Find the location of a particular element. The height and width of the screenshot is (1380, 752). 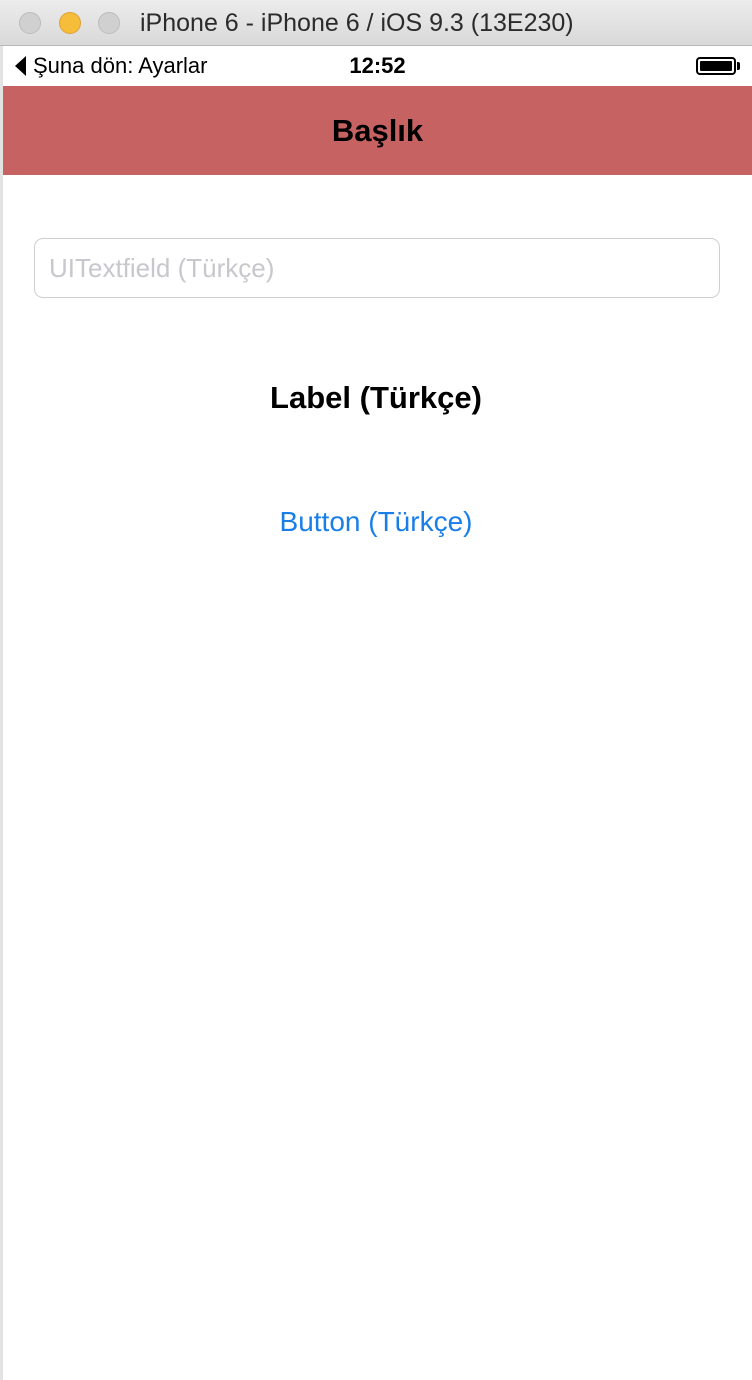

status-bar-time: 12:52 is located at coordinates (377, 65).